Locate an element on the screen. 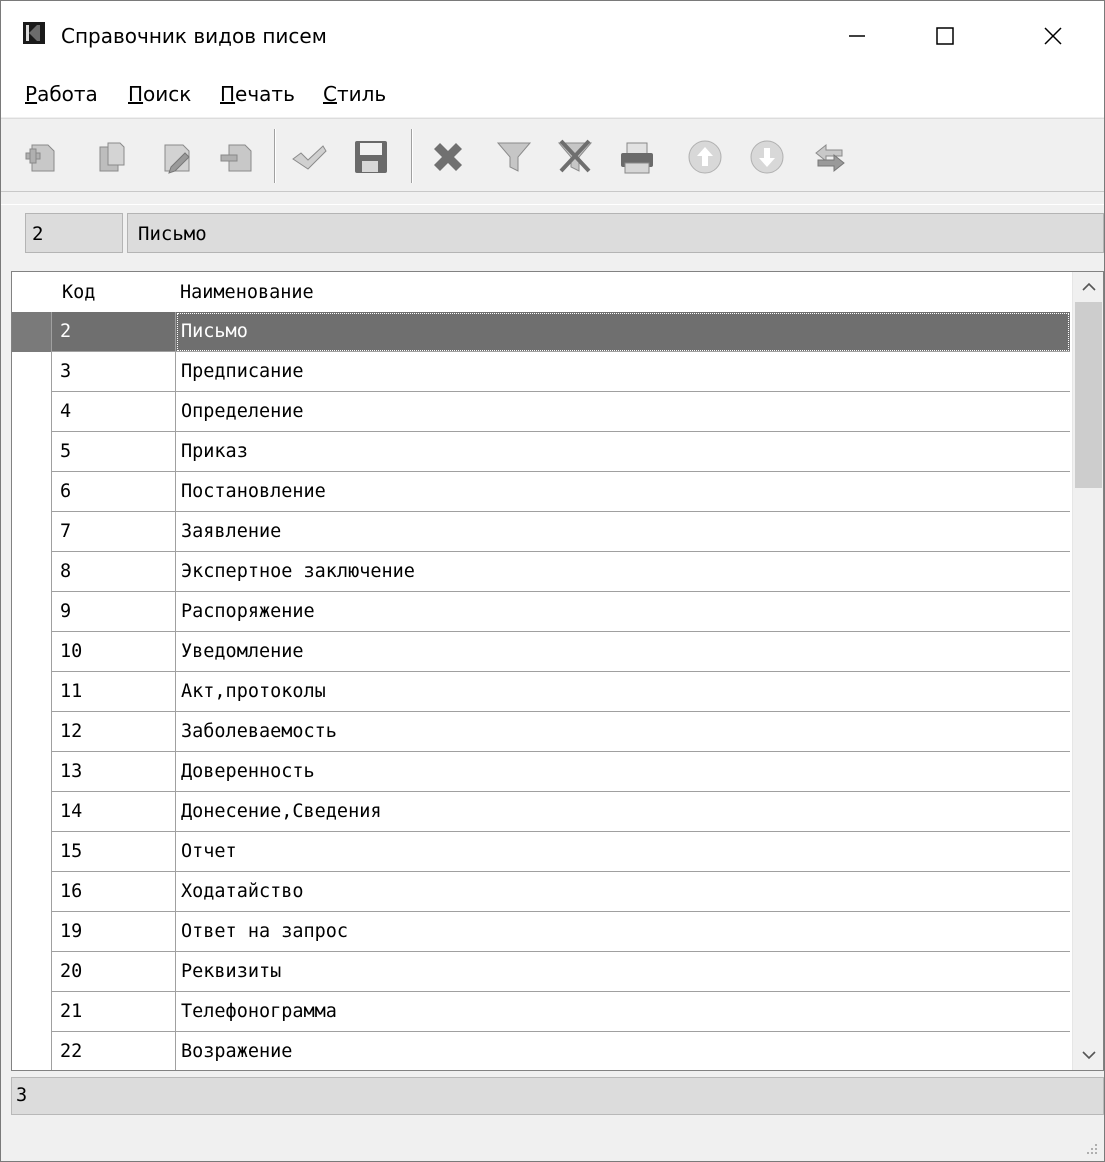 This screenshot has width=1105, height=1162. cell-code: 10 is located at coordinates (114, 652).